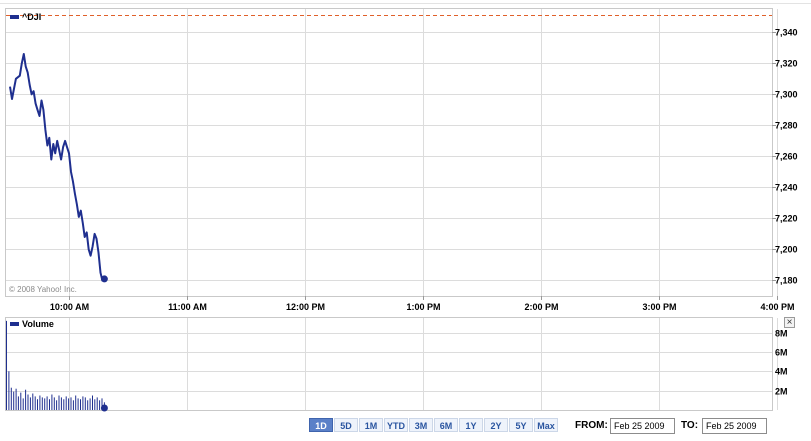  What do you see at coordinates (43, 289) in the screenshot?
I see `copyright-text: © 2008 Yahoo! Inc.` at bounding box center [43, 289].